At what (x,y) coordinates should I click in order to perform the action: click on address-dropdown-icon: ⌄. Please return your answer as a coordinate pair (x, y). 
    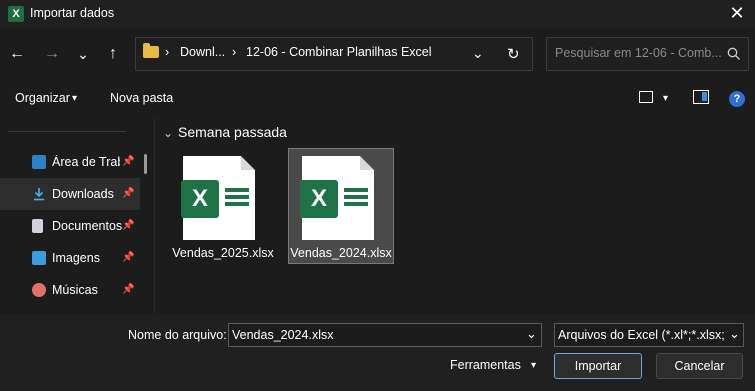
    Looking at the image, I should click on (478, 53).